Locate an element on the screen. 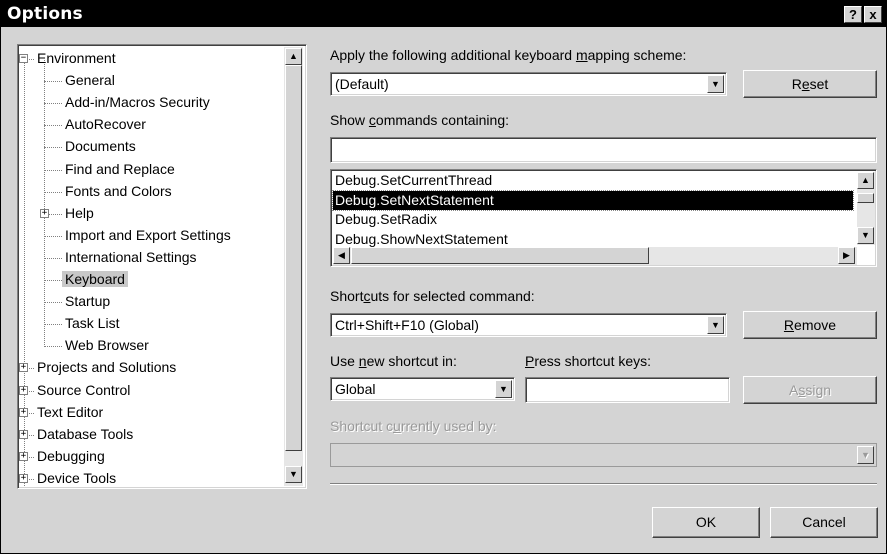 The width and height of the screenshot is (887, 554). tree-item-label: Find and Replace is located at coordinates (120, 168).